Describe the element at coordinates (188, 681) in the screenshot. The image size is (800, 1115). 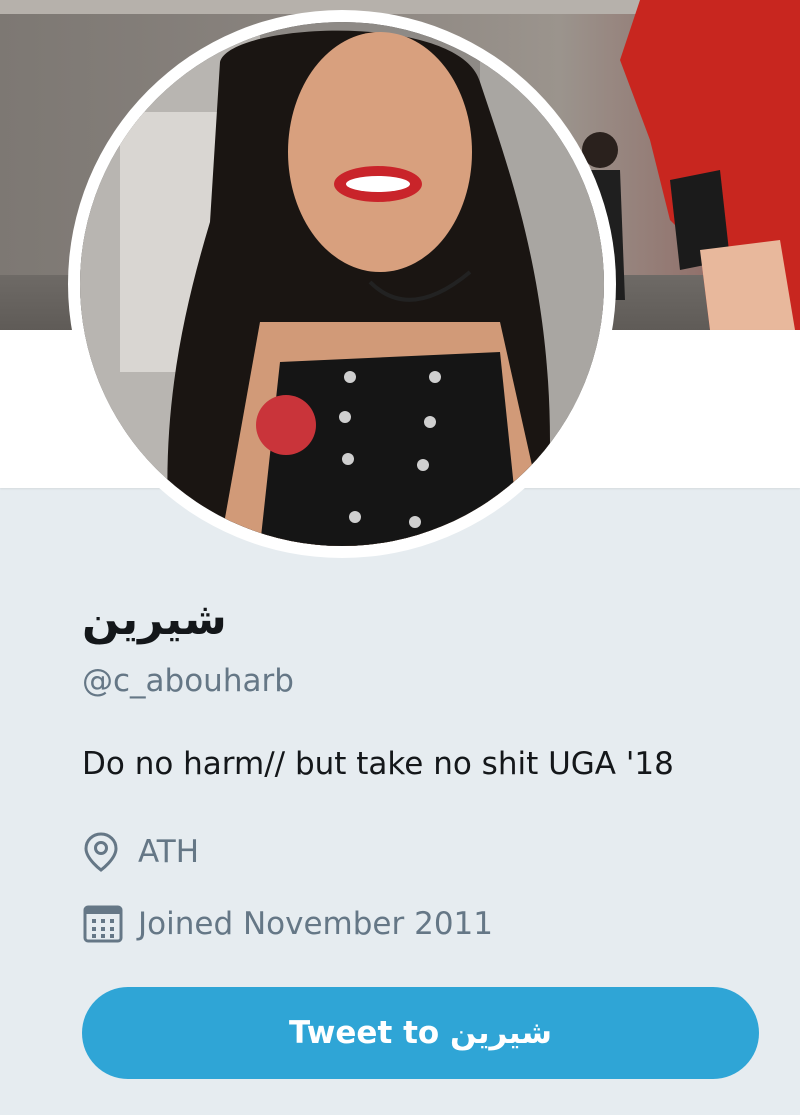
I see `screen-name: @c_abouharb` at that location.